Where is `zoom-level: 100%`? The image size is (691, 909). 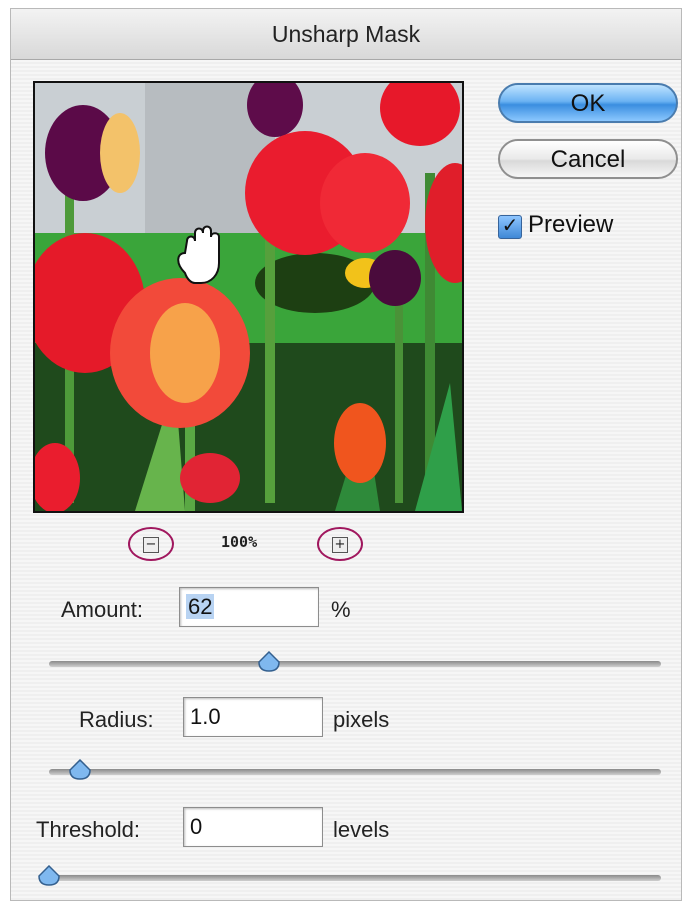 zoom-level: 100% is located at coordinates (239, 542).